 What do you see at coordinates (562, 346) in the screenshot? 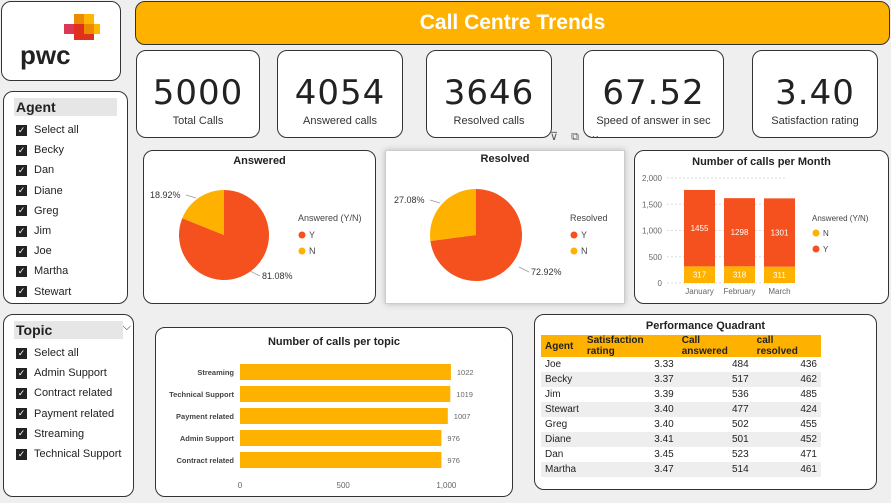
I see `table-header-cell: Agent` at bounding box center [562, 346].